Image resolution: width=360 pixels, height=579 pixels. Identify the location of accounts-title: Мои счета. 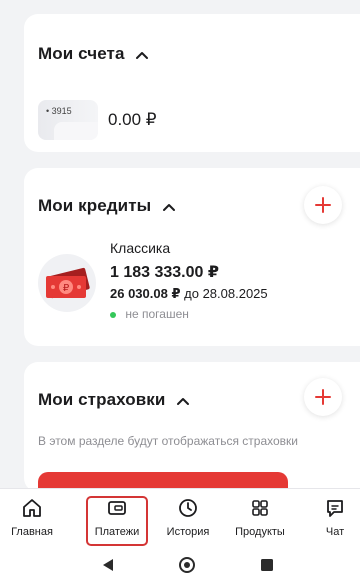
(81, 53).